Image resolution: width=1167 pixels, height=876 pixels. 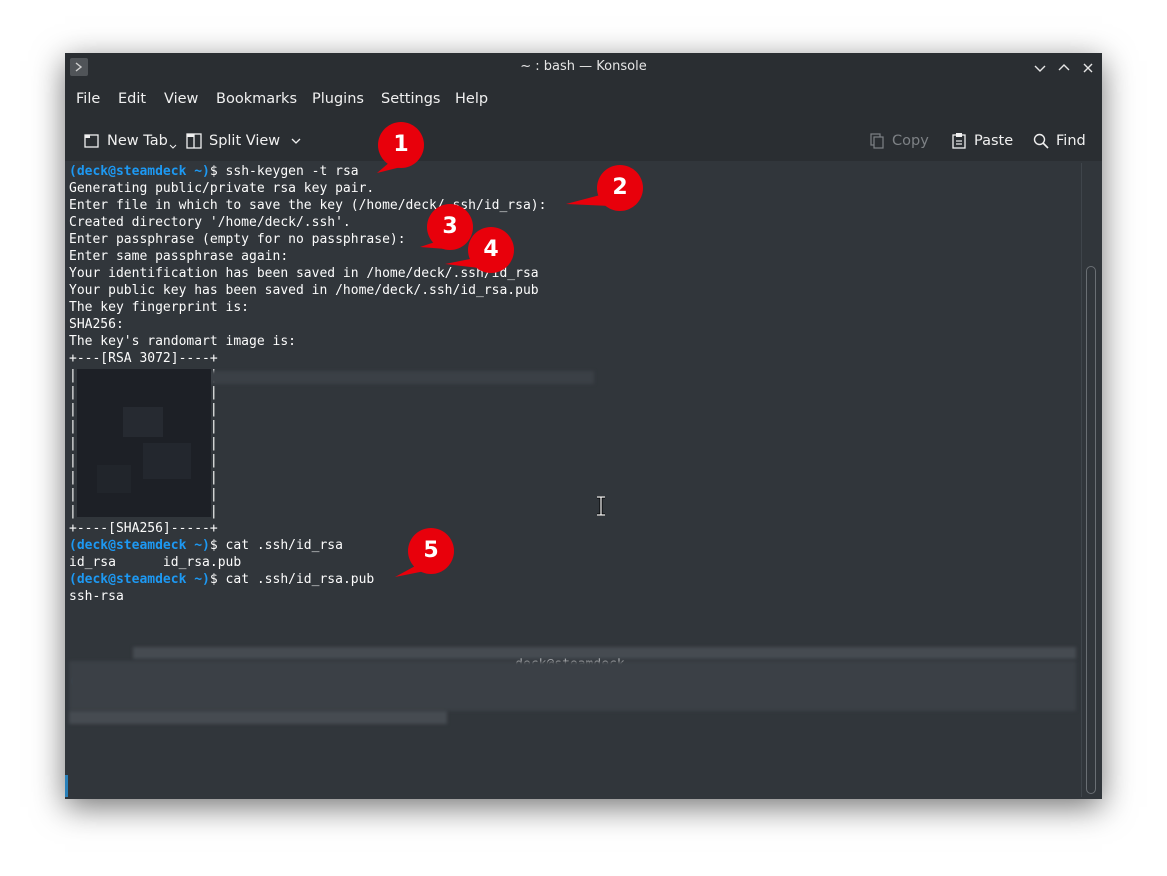 I want to click on window-title: ~ : bash — Konsole, so click(x=583, y=66).